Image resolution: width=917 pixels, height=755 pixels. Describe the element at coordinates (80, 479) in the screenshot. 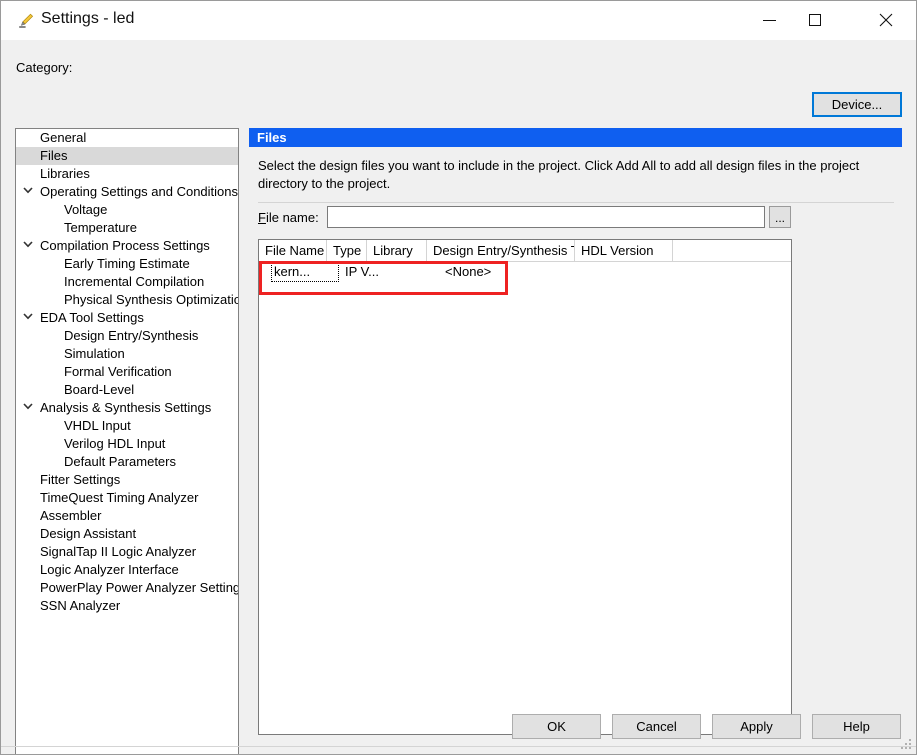

I see `category-item-label: Fitter Settings` at that location.